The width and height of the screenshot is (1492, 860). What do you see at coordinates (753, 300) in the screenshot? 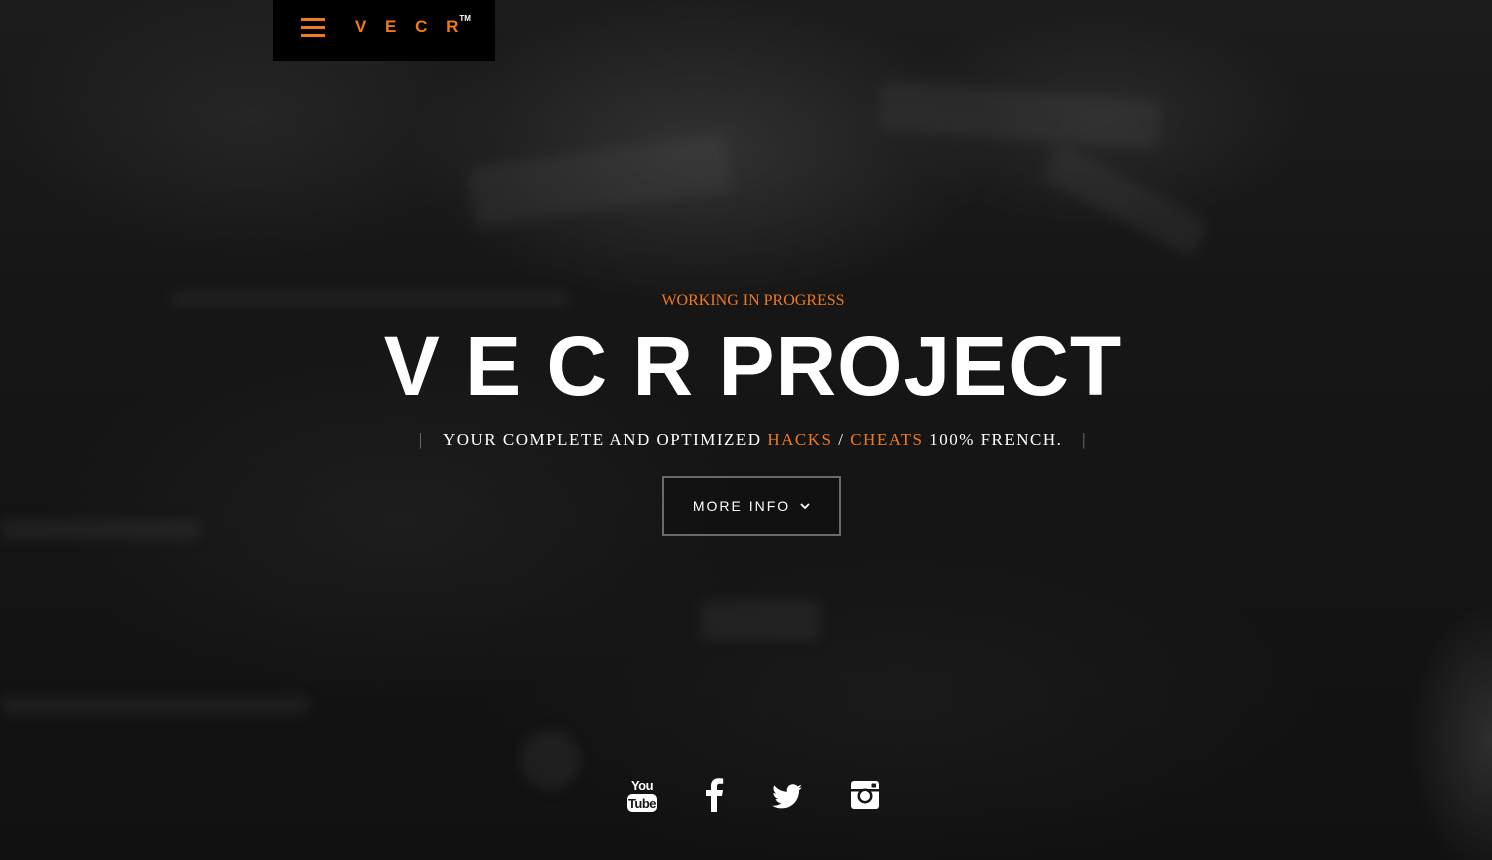
I see `hero-kicker: WORKING IN PROGRESS` at bounding box center [753, 300].